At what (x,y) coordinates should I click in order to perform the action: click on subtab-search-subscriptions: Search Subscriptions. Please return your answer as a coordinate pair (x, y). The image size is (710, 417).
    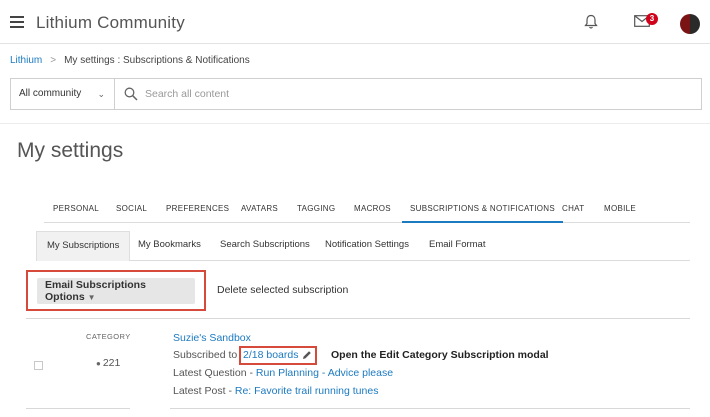
    Looking at the image, I should click on (265, 246).